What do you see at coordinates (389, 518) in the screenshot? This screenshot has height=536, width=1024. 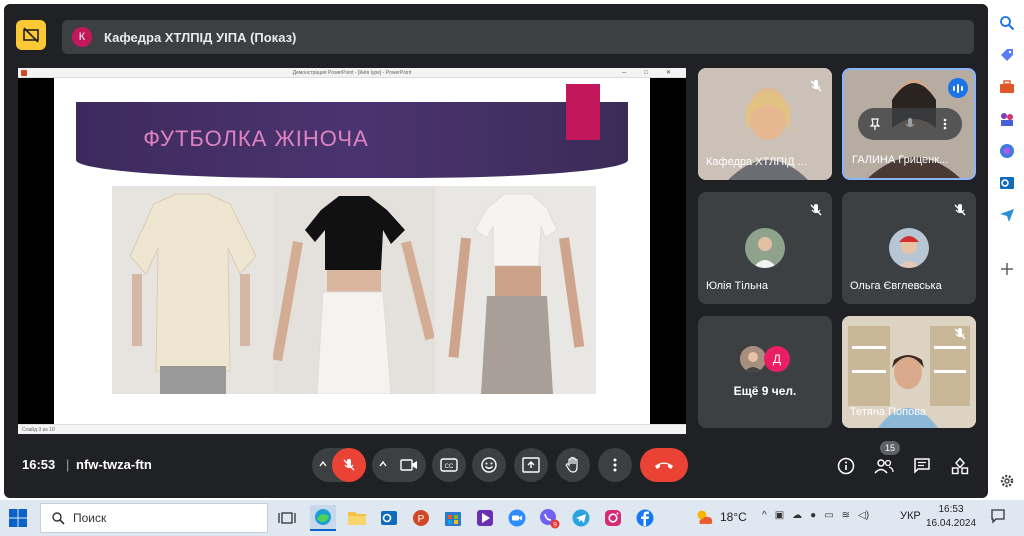 I see `outlook-taskbar-icon` at bounding box center [389, 518].